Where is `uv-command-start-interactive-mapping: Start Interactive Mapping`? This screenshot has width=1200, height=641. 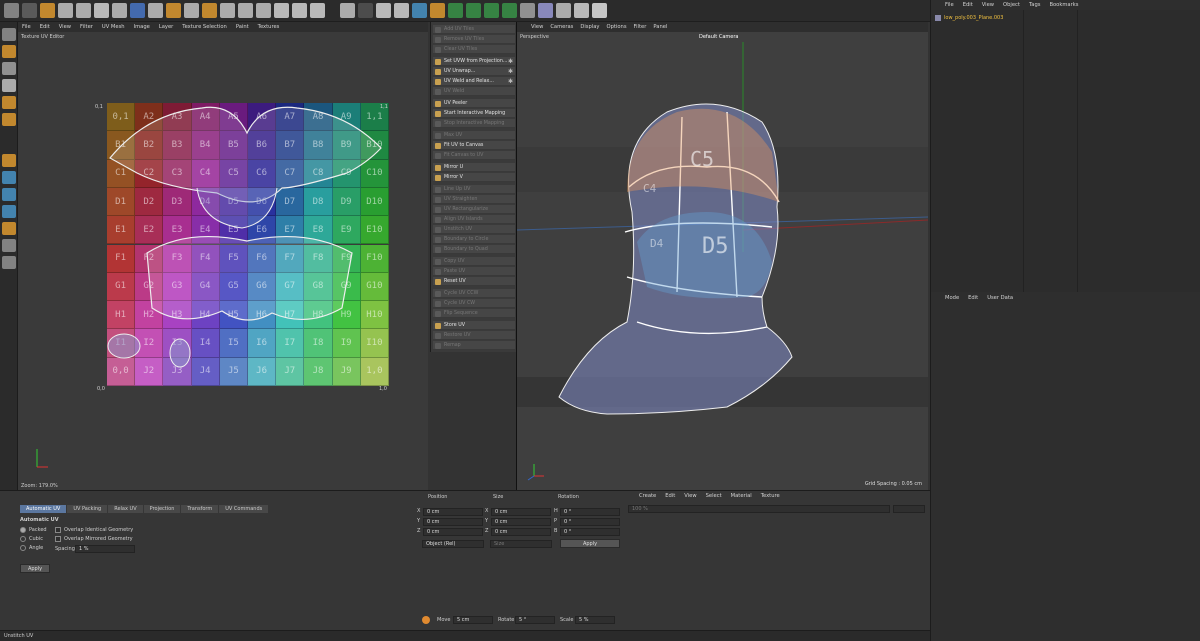 uv-command-start-interactive-mapping: Start Interactive Mapping is located at coordinates (474, 113).